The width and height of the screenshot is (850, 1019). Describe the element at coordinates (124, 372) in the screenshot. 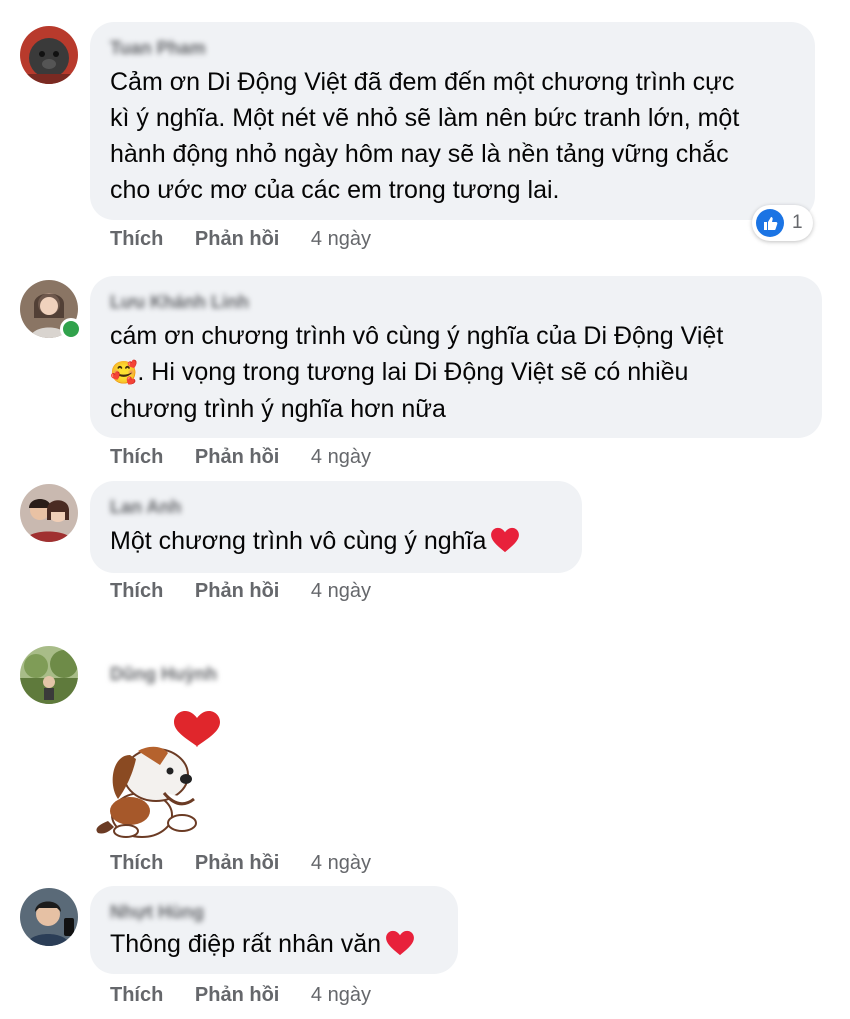

I see `smiling-face-with-hearts-emoji: 🥰` at that location.